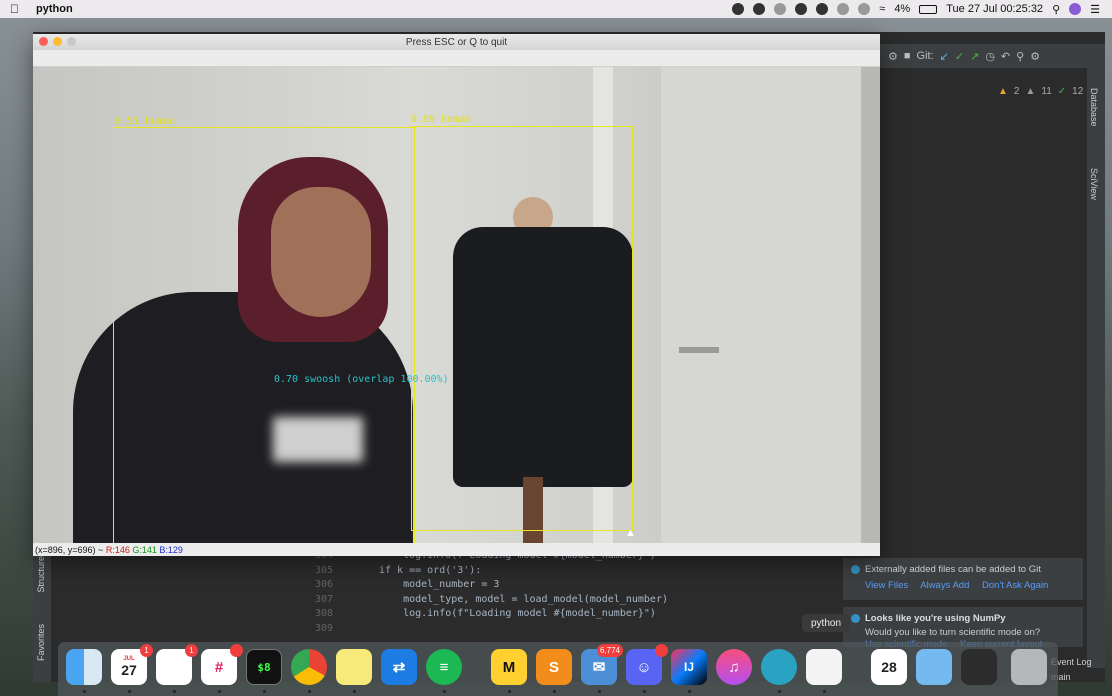 This screenshot has width=1112, height=696. Describe the element at coordinates (264, 667) in the screenshot. I see `terminal-icon: $8` at that location.